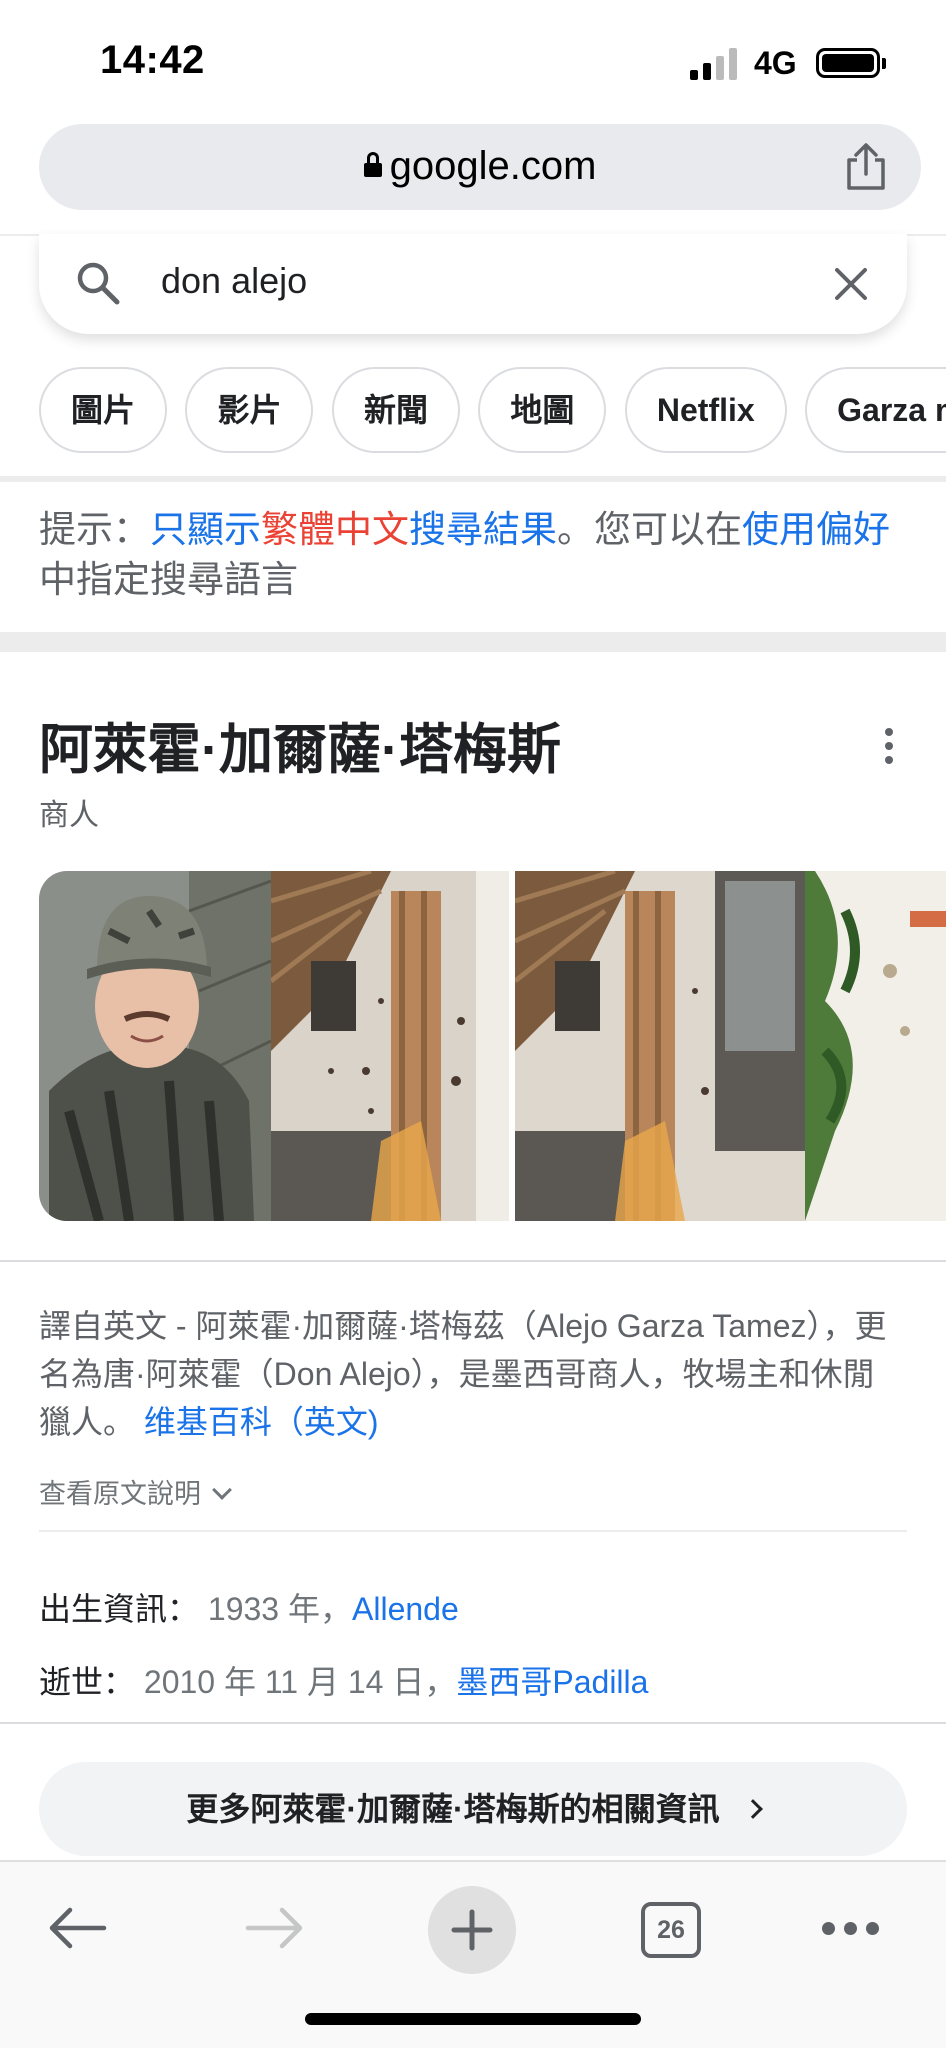 The height and width of the screenshot is (2048, 946). Describe the element at coordinates (473, 1723) in the screenshot. I see `panel-bottom-divider` at that location.